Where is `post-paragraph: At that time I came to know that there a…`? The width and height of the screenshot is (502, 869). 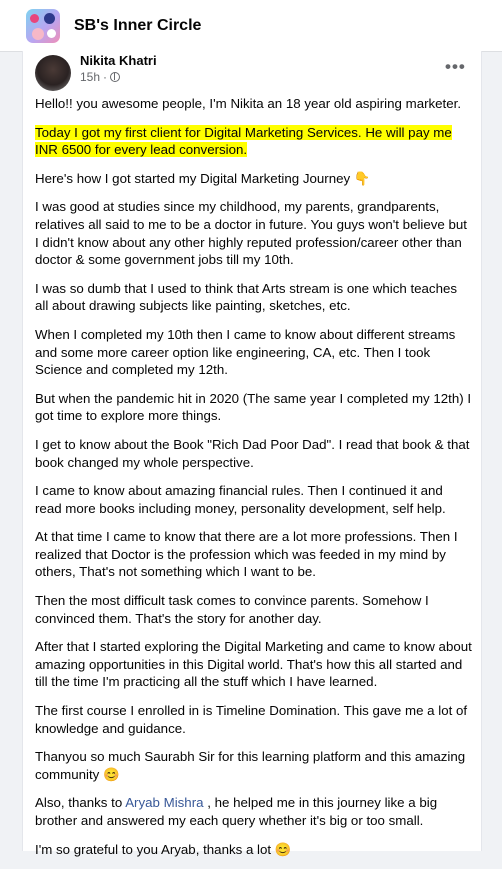
post-paragraph: At that time I came to know that there a… is located at coordinates (246, 554).